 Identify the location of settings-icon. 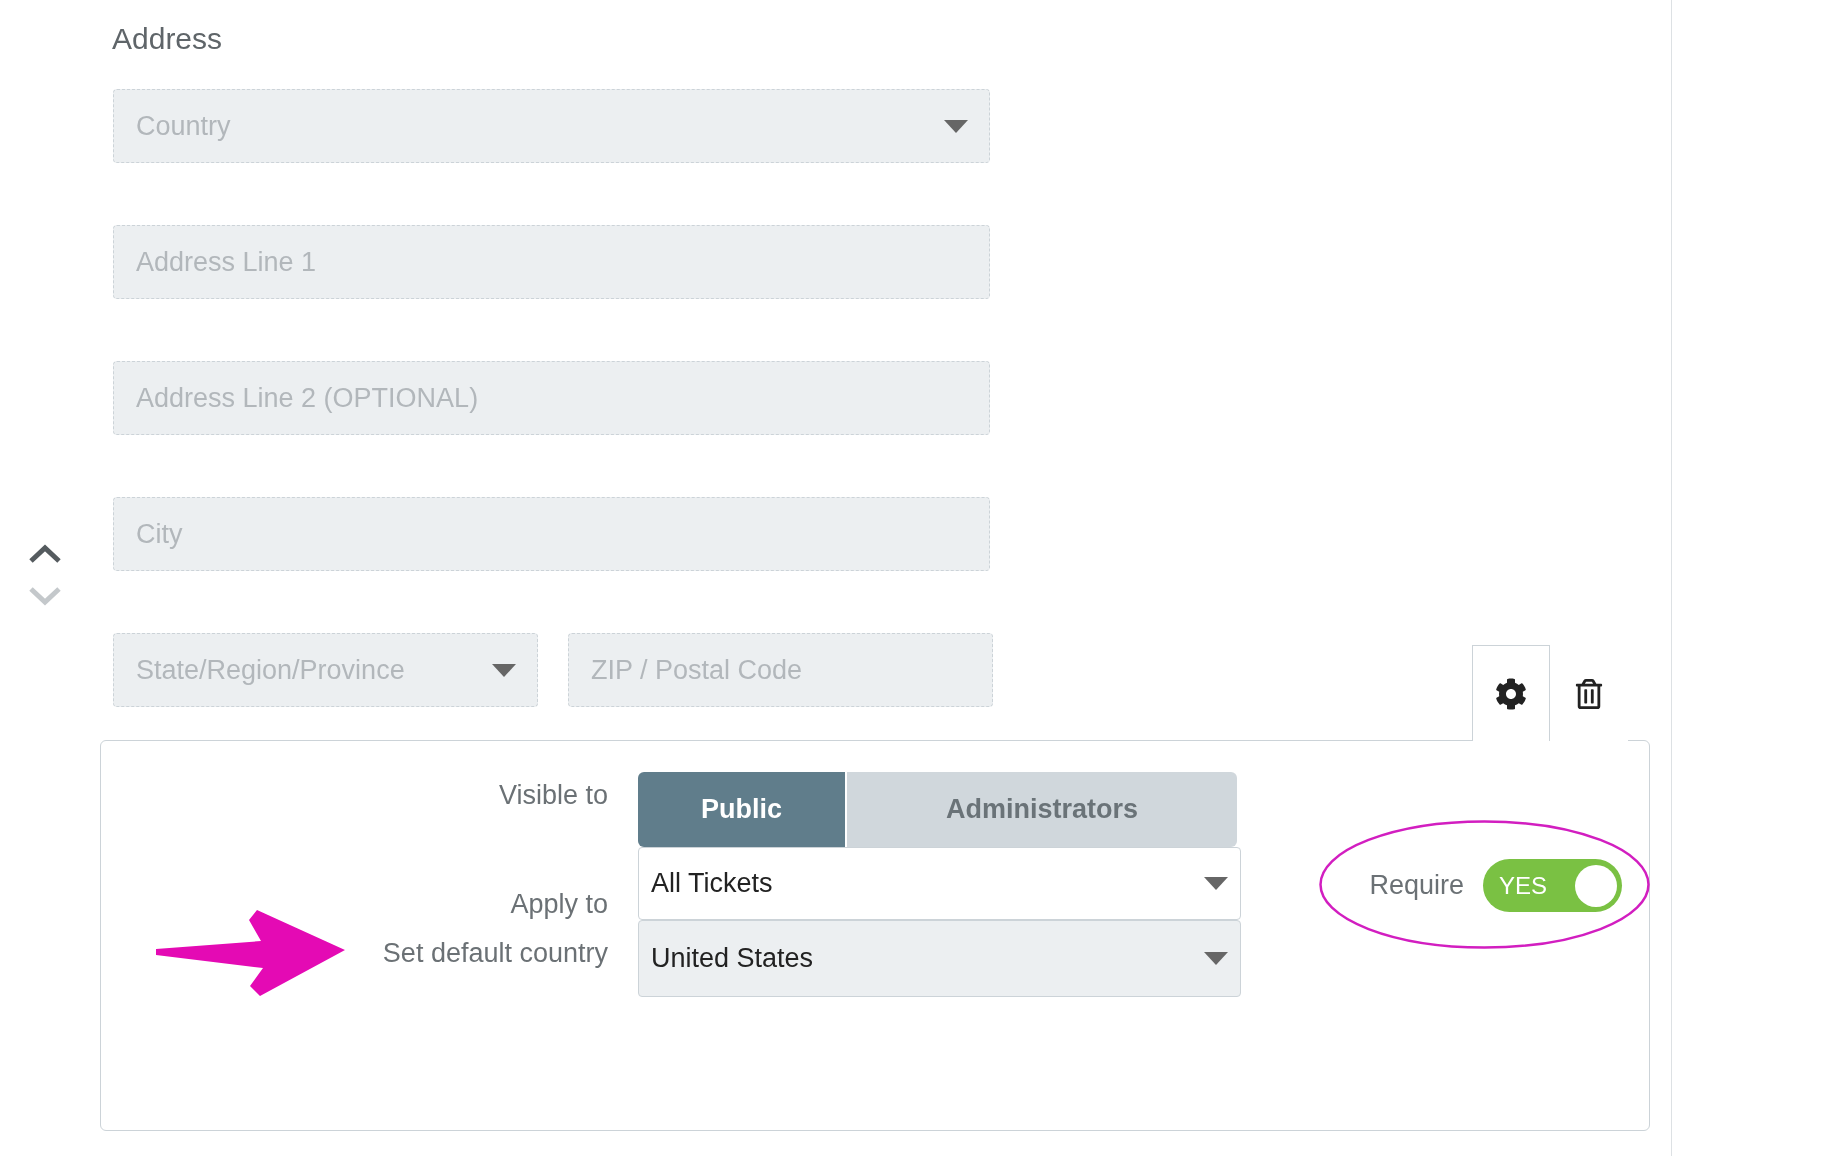
(1511, 693).